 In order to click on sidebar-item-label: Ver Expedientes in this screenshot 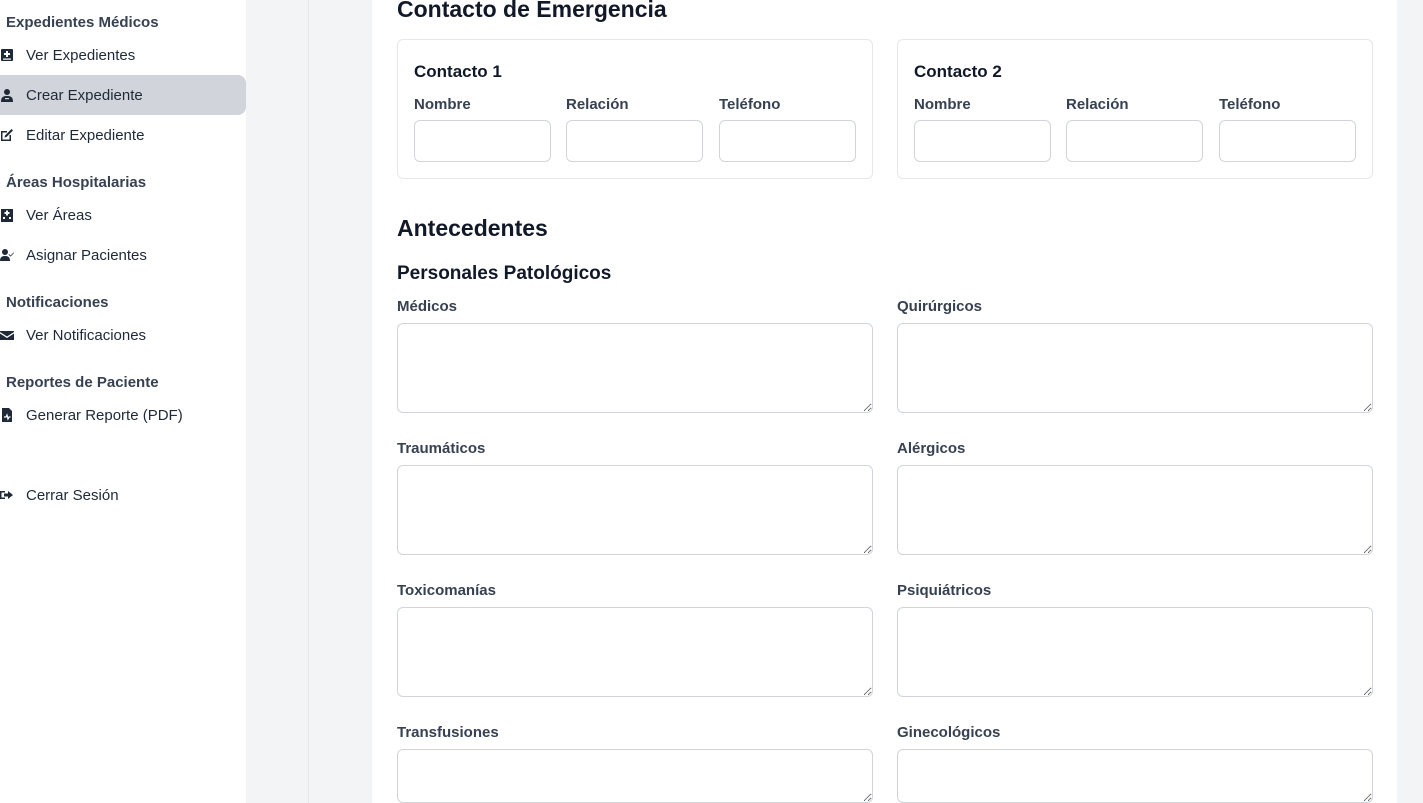, I will do `click(81, 55)`.